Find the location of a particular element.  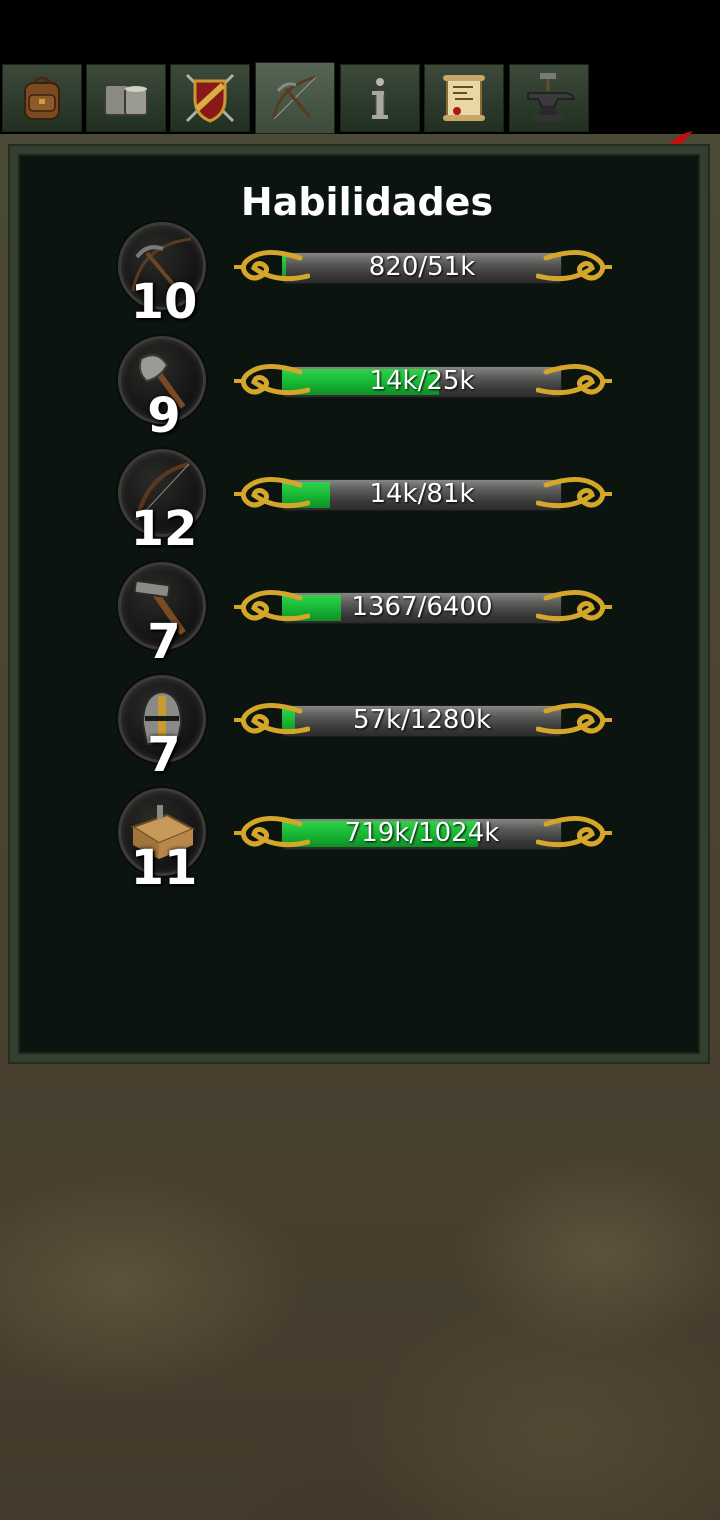

progress-text: 14k/25k is located at coordinates (422, 381).